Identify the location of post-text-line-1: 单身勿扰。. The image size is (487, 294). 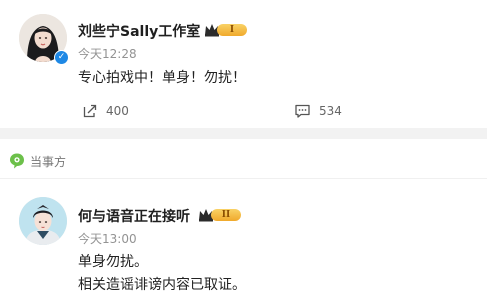
(113, 262).